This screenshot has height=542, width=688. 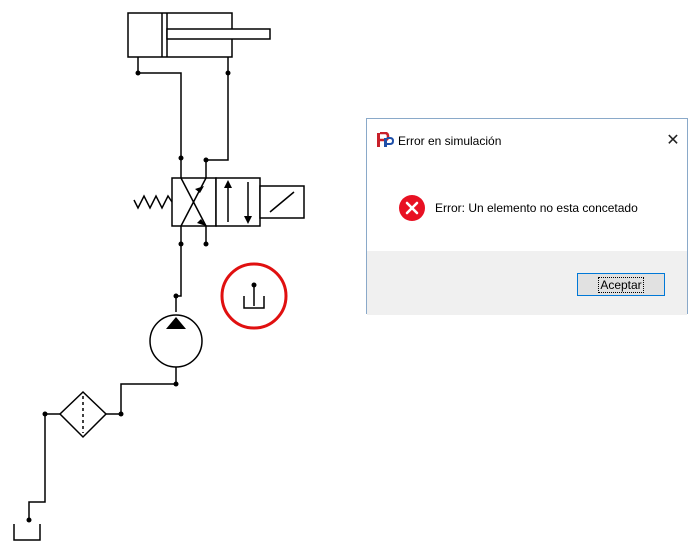 What do you see at coordinates (153, 202) in the screenshot?
I see `valve-spring` at bounding box center [153, 202].